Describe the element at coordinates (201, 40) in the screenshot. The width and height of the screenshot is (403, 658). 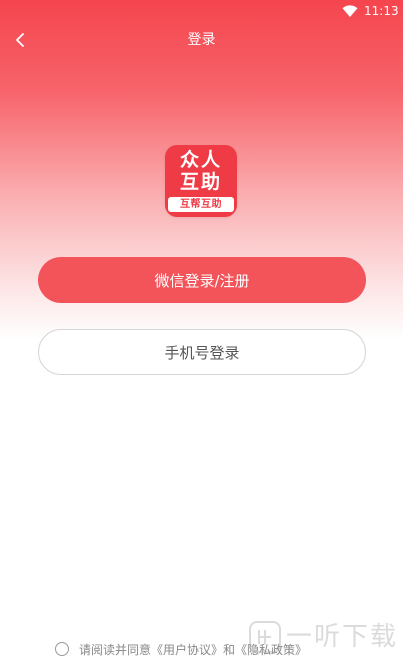
I see `page-title: 登录` at that location.